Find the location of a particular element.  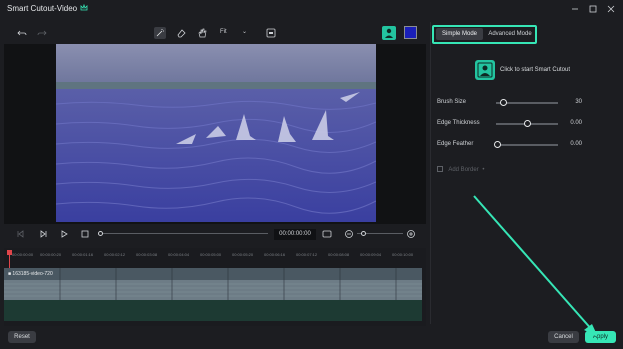

edge-feather-value: 0.00 is located at coordinates (576, 144).